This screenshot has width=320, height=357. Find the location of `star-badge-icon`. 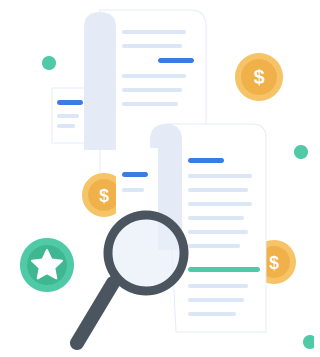

star-badge-icon is located at coordinates (47, 265).